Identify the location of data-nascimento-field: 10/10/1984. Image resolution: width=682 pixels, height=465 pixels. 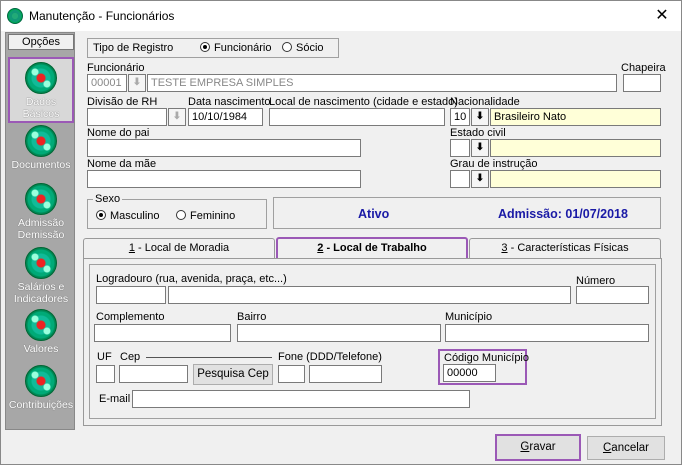
(225, 117).